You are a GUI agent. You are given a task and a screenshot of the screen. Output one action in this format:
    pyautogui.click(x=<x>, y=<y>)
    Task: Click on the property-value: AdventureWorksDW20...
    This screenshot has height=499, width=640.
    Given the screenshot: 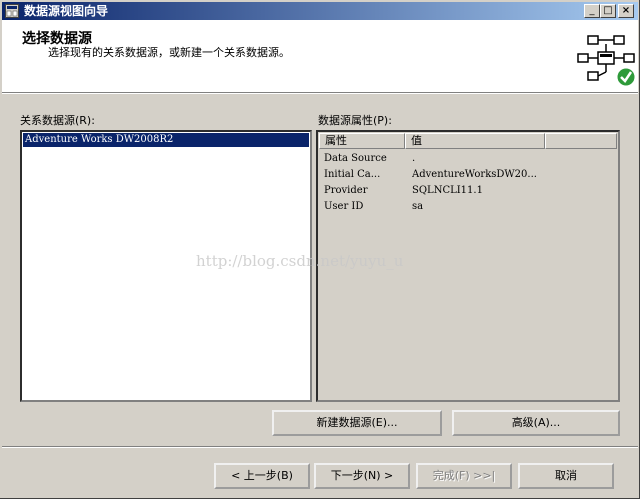 What is the action you would take?
    pyautogui.click(x=474, y=174)
    